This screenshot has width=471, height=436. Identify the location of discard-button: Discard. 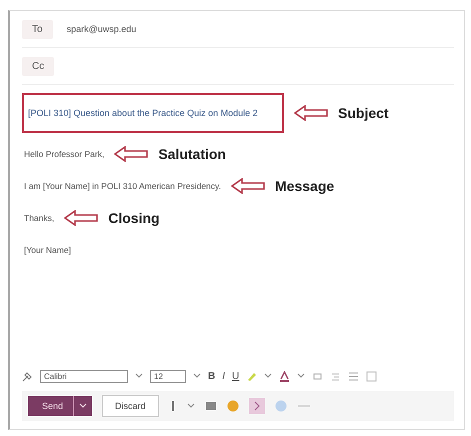
(130, 406).